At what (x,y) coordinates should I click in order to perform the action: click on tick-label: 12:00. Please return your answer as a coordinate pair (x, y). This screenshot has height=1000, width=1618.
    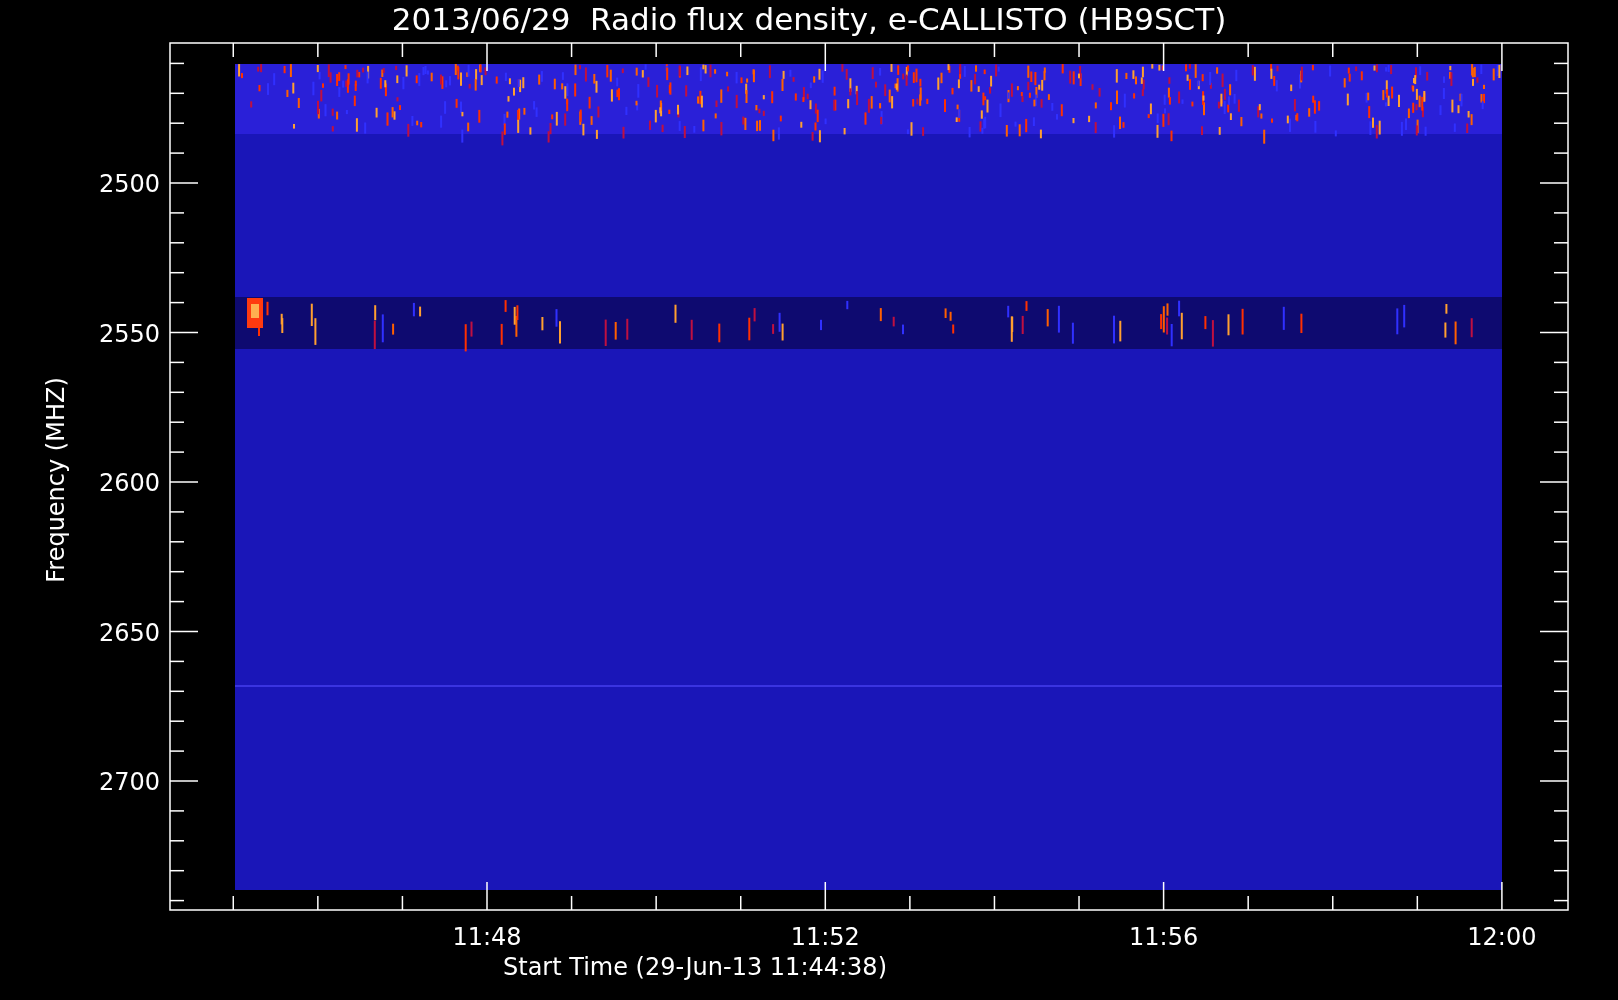
    Looking at the image, I should click on (1502, 937).